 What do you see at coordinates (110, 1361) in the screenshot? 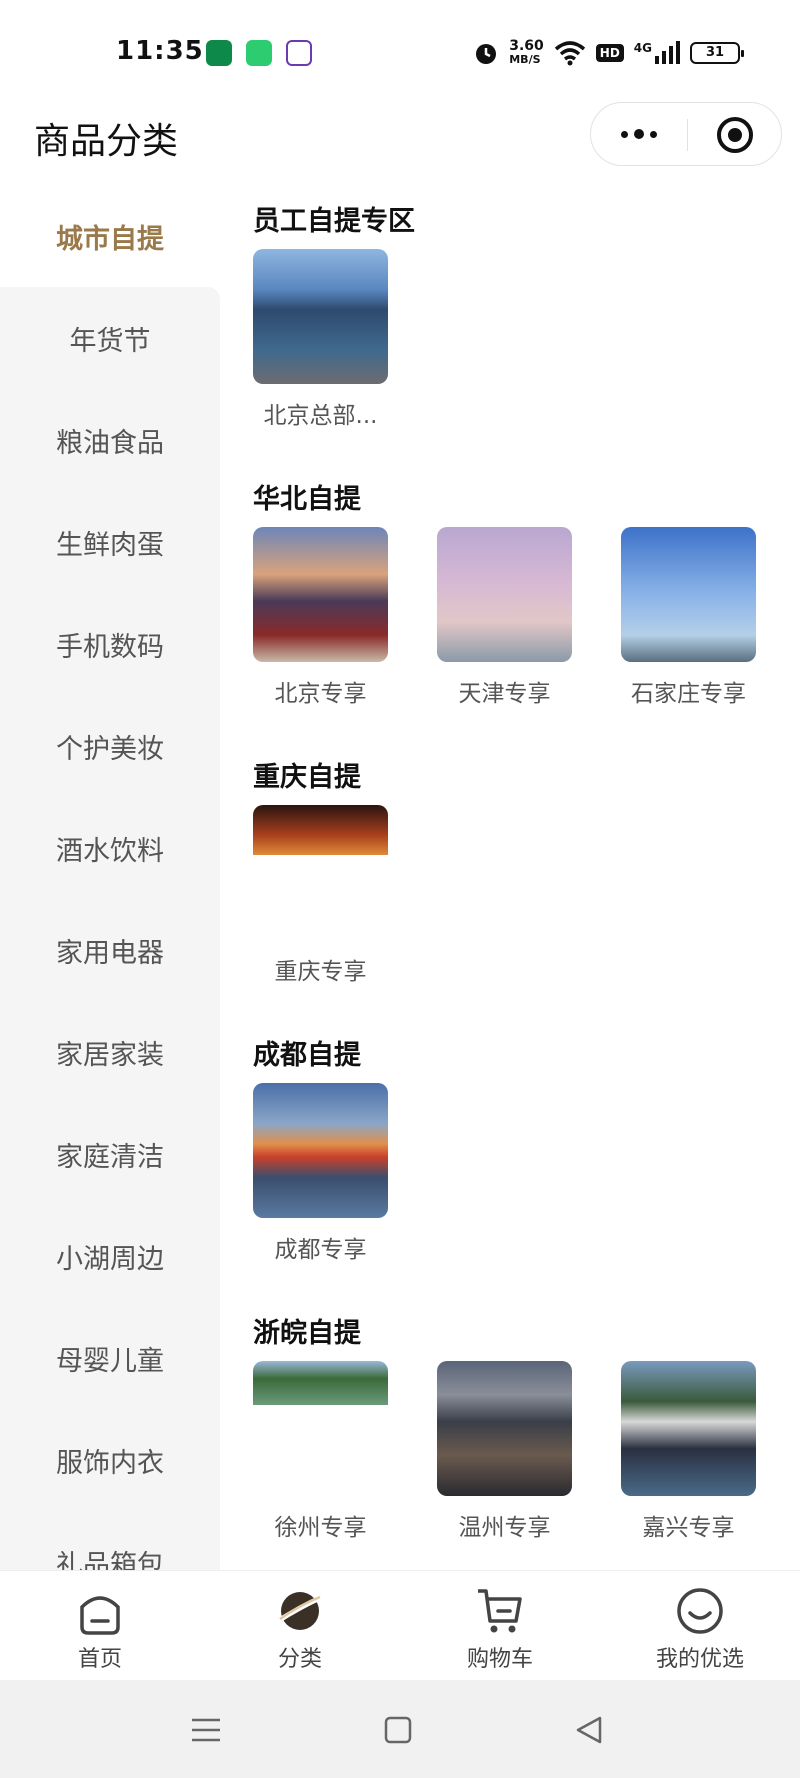
I see `sidebar-item-label: 母婴儿童` at bounding box center [110, 1361].